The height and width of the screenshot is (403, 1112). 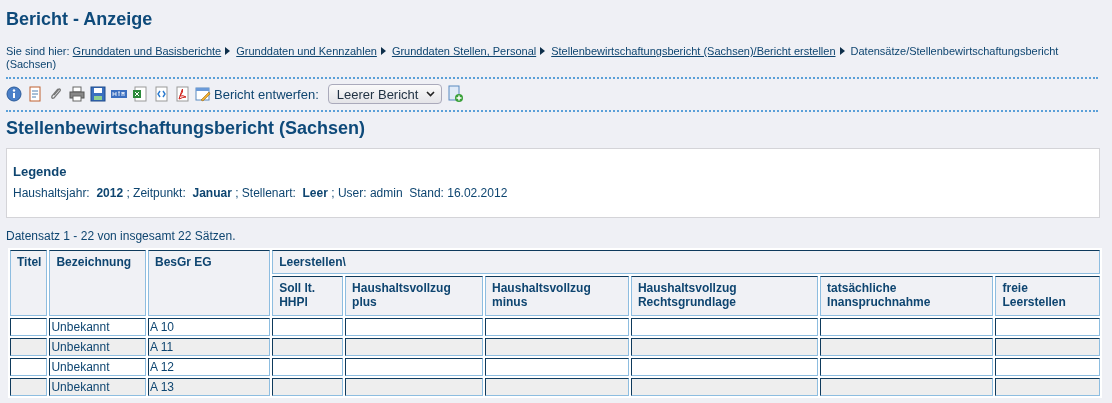 What do you see at coordinates (203, 94) in the screenshot?
I see `edit-icon` at bounding box center [203, 94].